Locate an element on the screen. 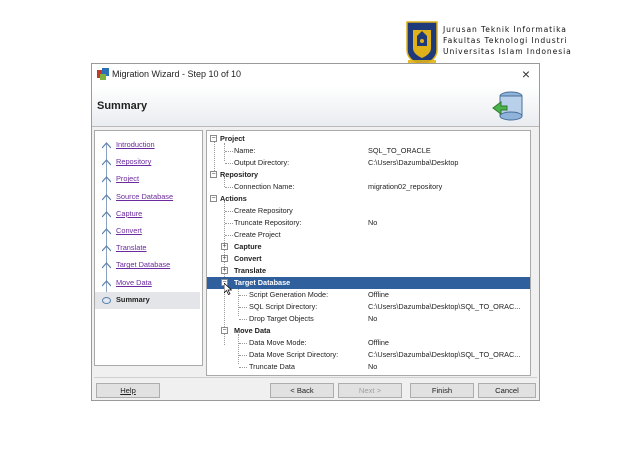 Image resolution: width=638 pixels, height=452 pixels. wizard-step-convert: Convert is located at coordinates (147, 231).